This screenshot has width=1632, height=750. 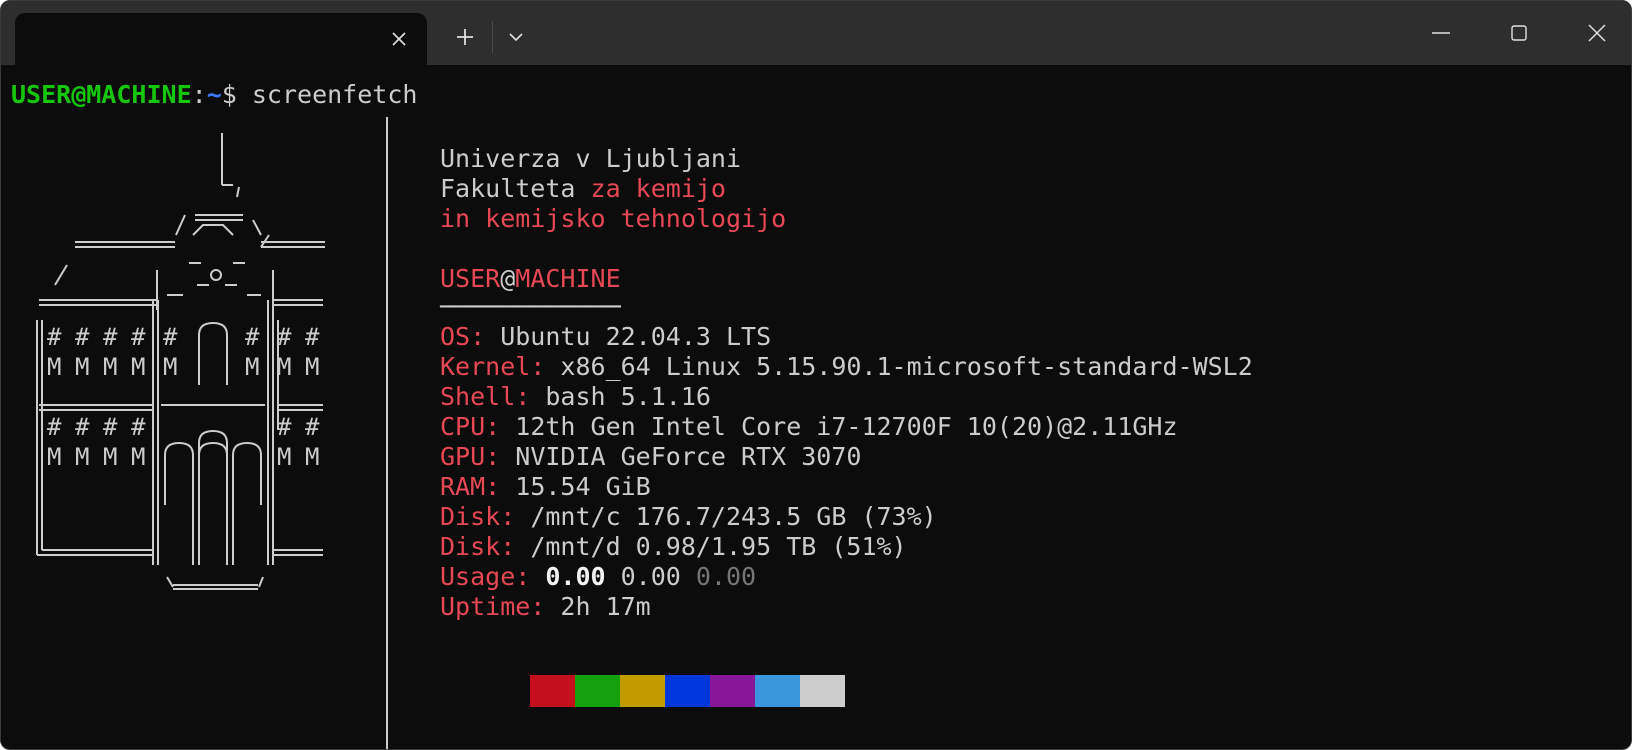 What do you see at coordinates (732, 691) in the screenshot?
I see `color-swatch-magenta` at bounding box center [732, 691].